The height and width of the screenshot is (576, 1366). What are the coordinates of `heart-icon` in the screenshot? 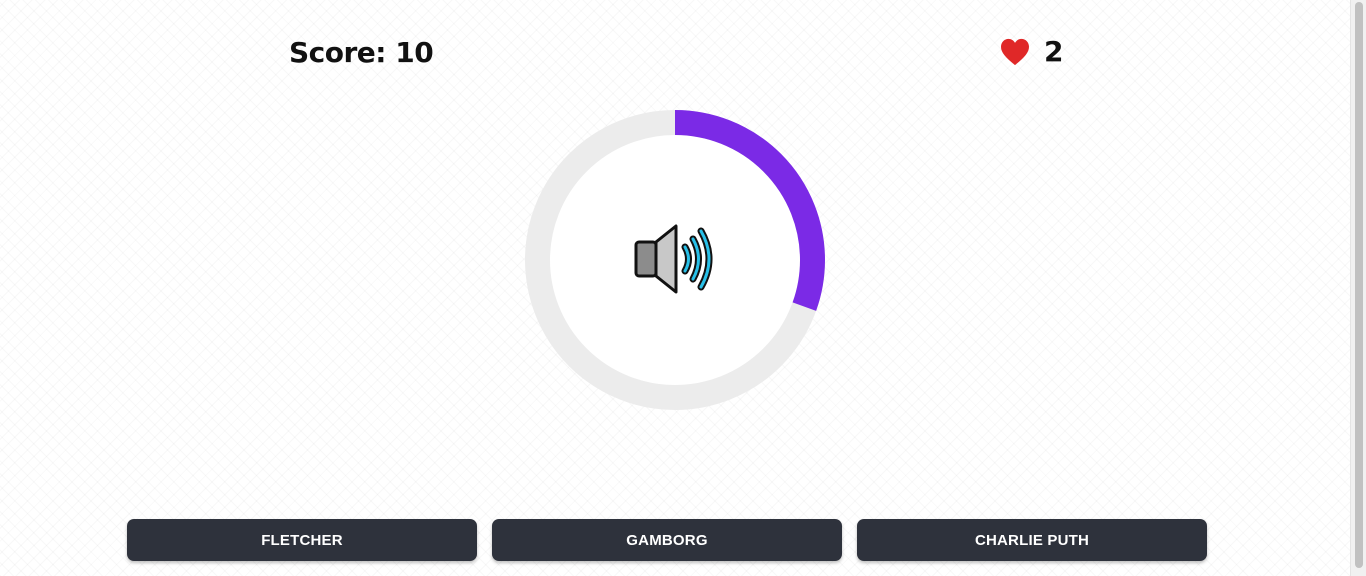 It's located at (1015, 52).